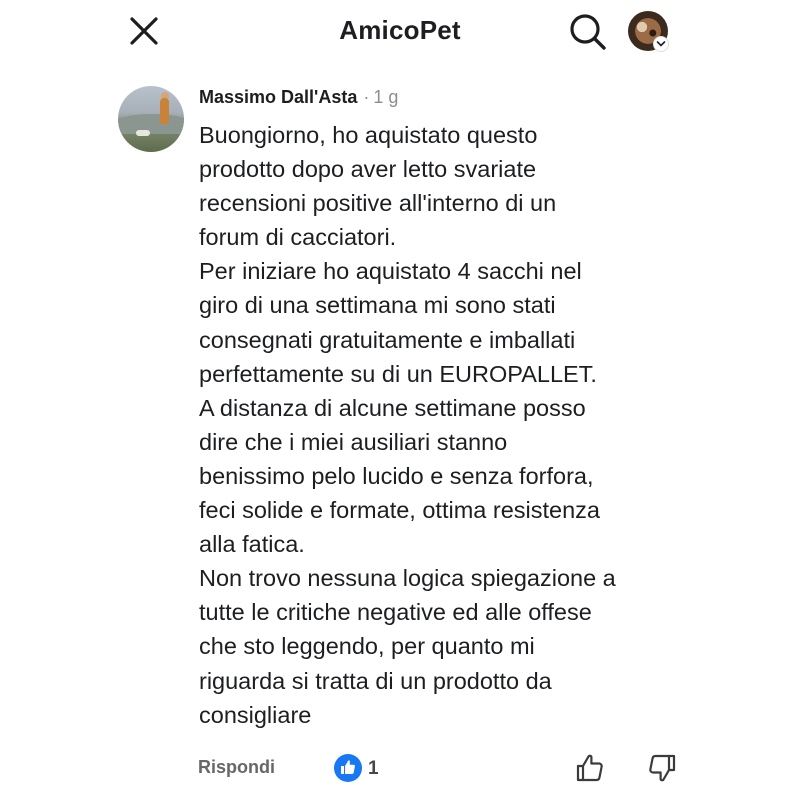  Describe the element at coordinates (390, 271) in the screenshot. I see `comment-text-line: Per iniziare ho aquistato 4 sacchi nel` at that location.